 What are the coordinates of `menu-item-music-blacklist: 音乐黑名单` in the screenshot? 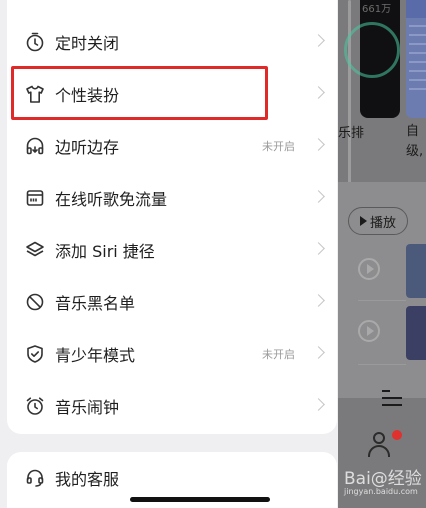 It's located at (172, 302).